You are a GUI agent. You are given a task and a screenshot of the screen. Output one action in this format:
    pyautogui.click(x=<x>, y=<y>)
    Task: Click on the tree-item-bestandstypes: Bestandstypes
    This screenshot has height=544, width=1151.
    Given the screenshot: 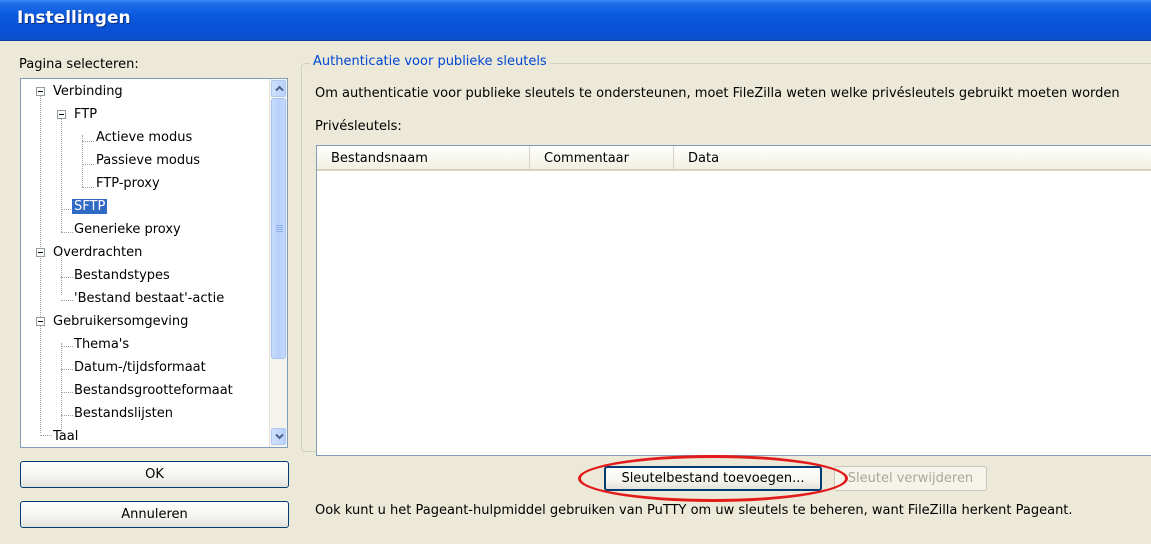 What is the action you would take?
    pyautogui.click(x=122, y=276)
    